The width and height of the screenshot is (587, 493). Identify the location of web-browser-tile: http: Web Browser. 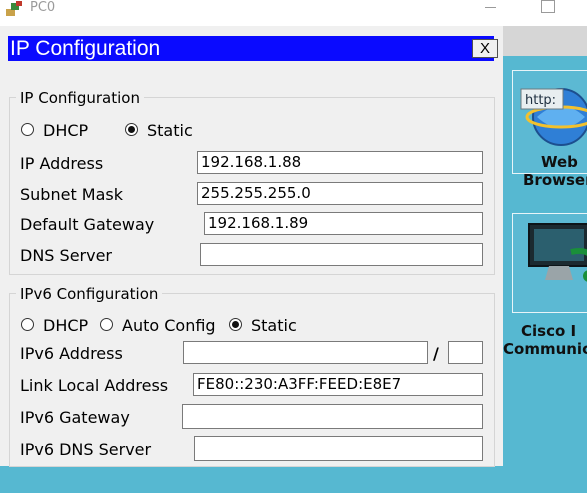
(549, 129).